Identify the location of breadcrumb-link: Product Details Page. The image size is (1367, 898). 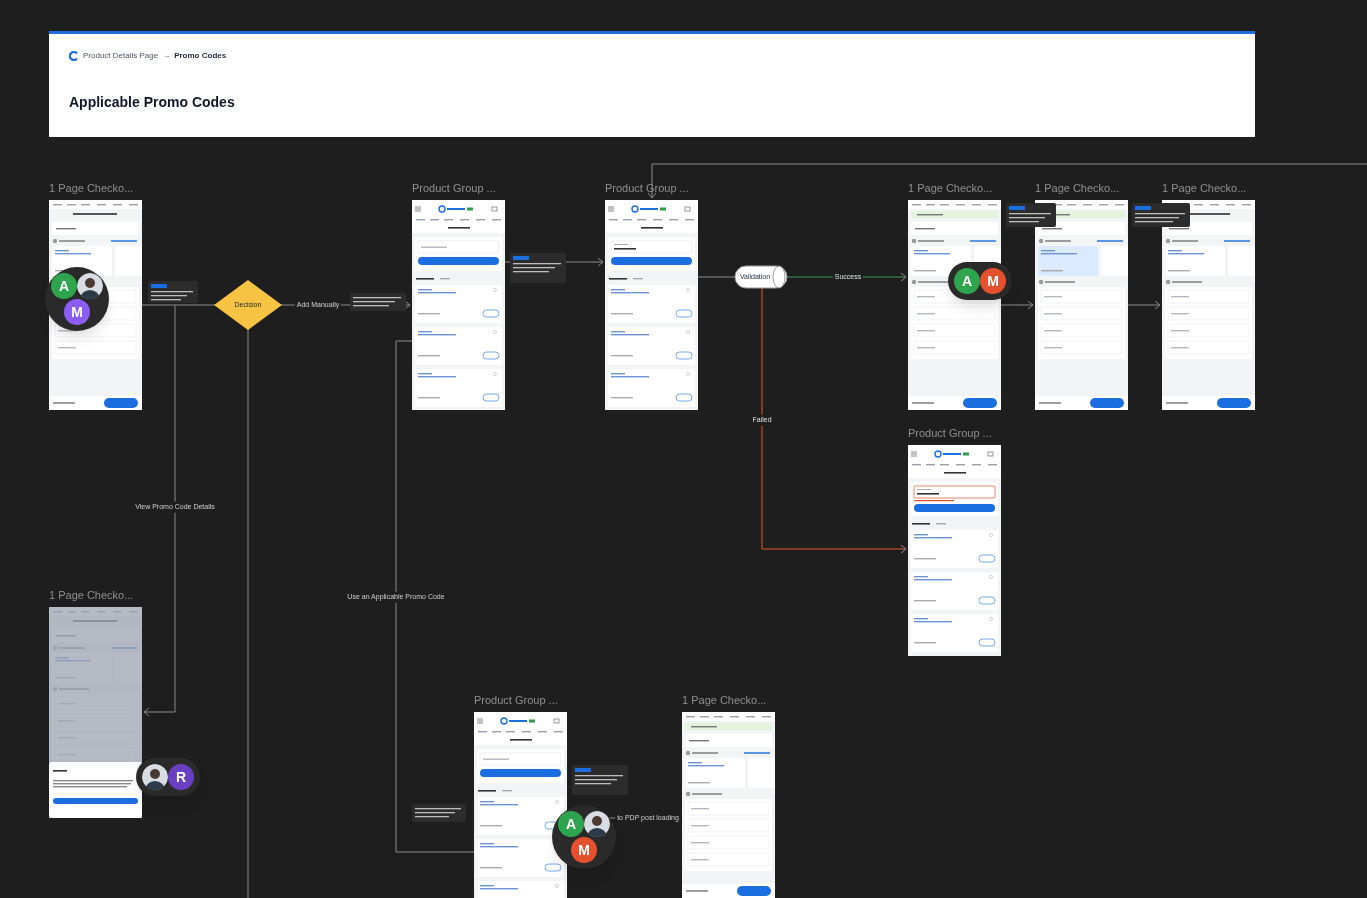
(121, 56).